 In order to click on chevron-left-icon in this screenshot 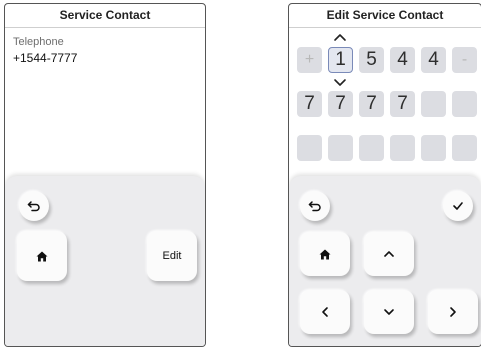, I will do `click(325, 312)`.